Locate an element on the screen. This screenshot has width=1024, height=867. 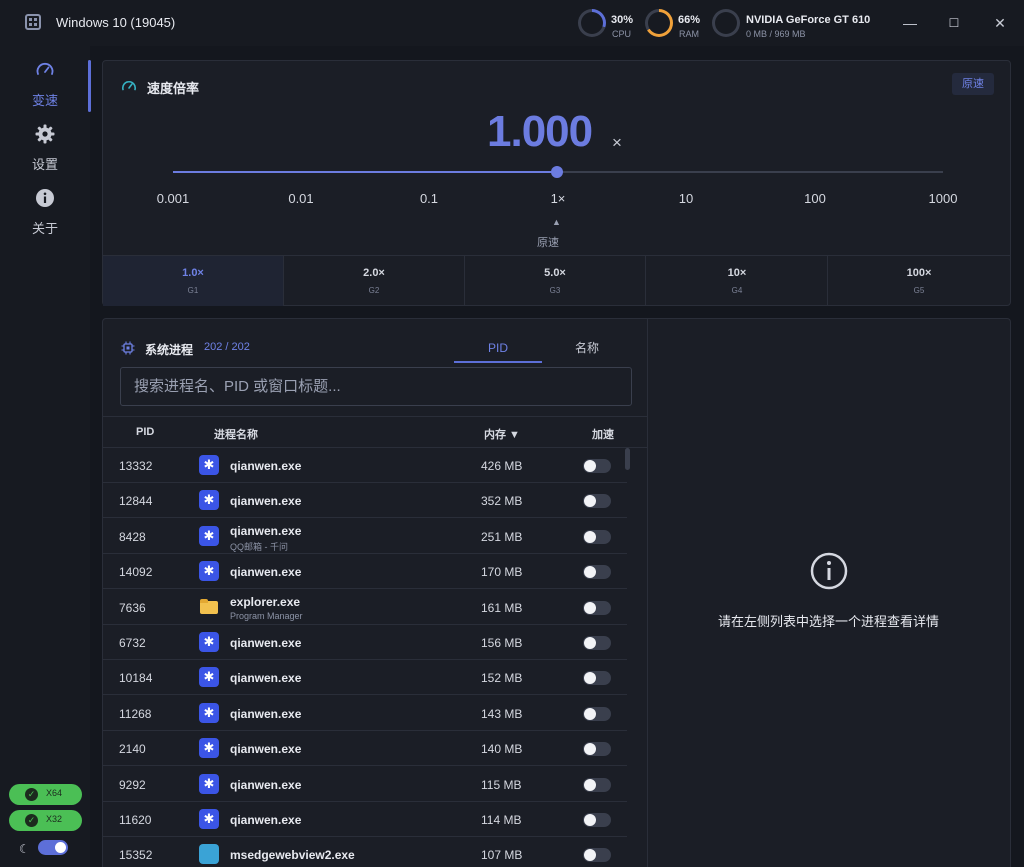
process-row: 13332 ✱ qianwen.exe 426 MB is located at coordinates (365, 465).